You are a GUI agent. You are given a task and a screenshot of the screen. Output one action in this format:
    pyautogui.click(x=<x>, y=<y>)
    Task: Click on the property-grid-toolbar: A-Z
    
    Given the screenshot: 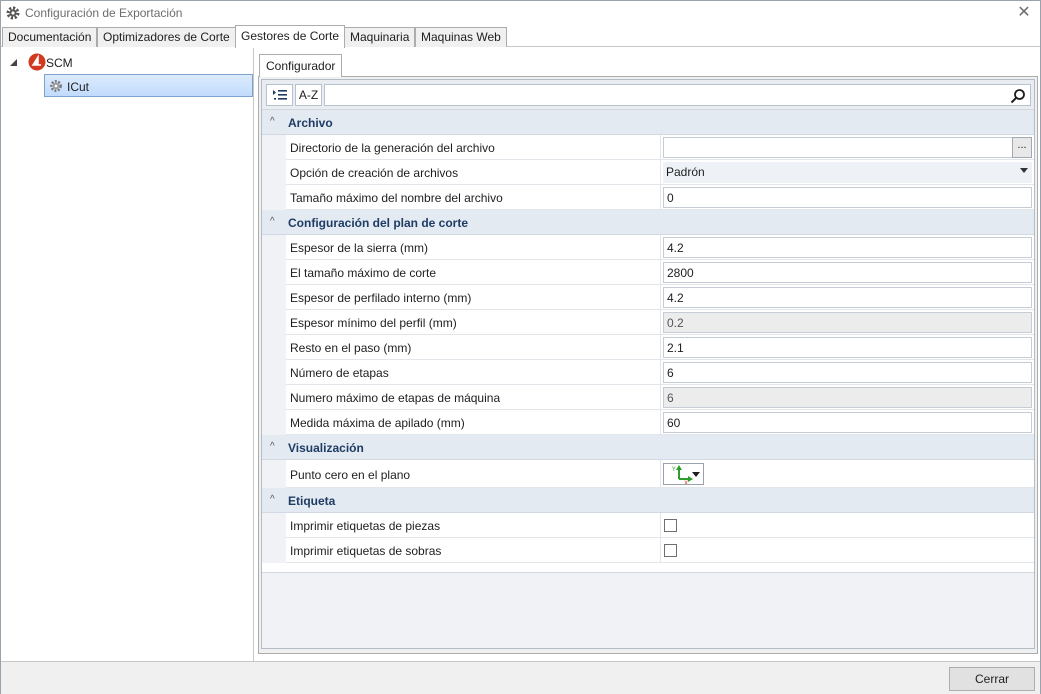 What is the action you would take?
    pyautogui.click(x=648, y=95)
    